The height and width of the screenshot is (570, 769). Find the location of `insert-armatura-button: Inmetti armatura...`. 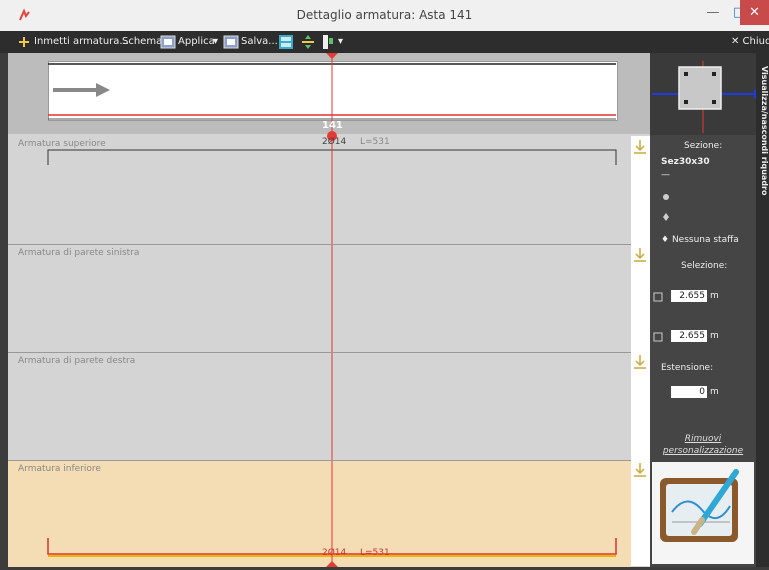

insert-armatura-button: Inmetti armatura... is located at coordinates (81, 41).